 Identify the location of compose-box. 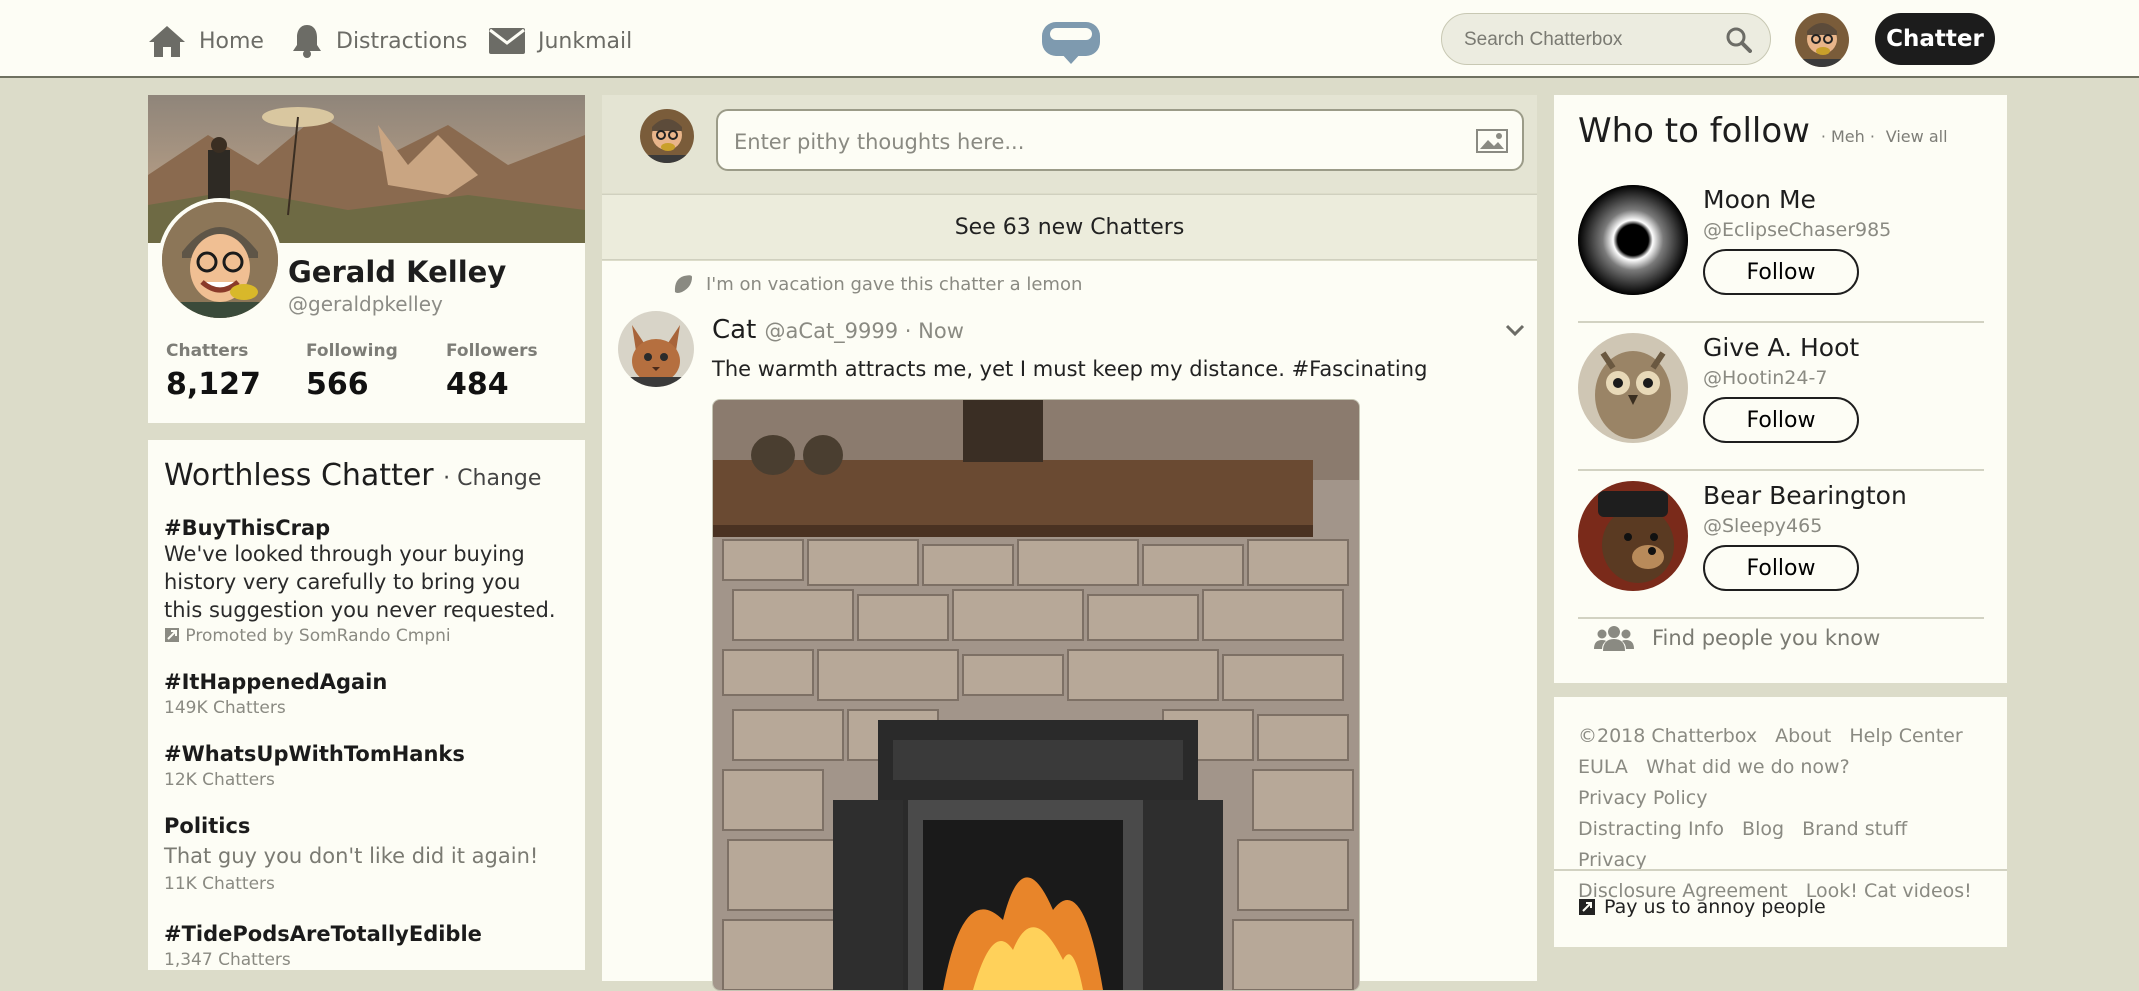
(1120, 140).